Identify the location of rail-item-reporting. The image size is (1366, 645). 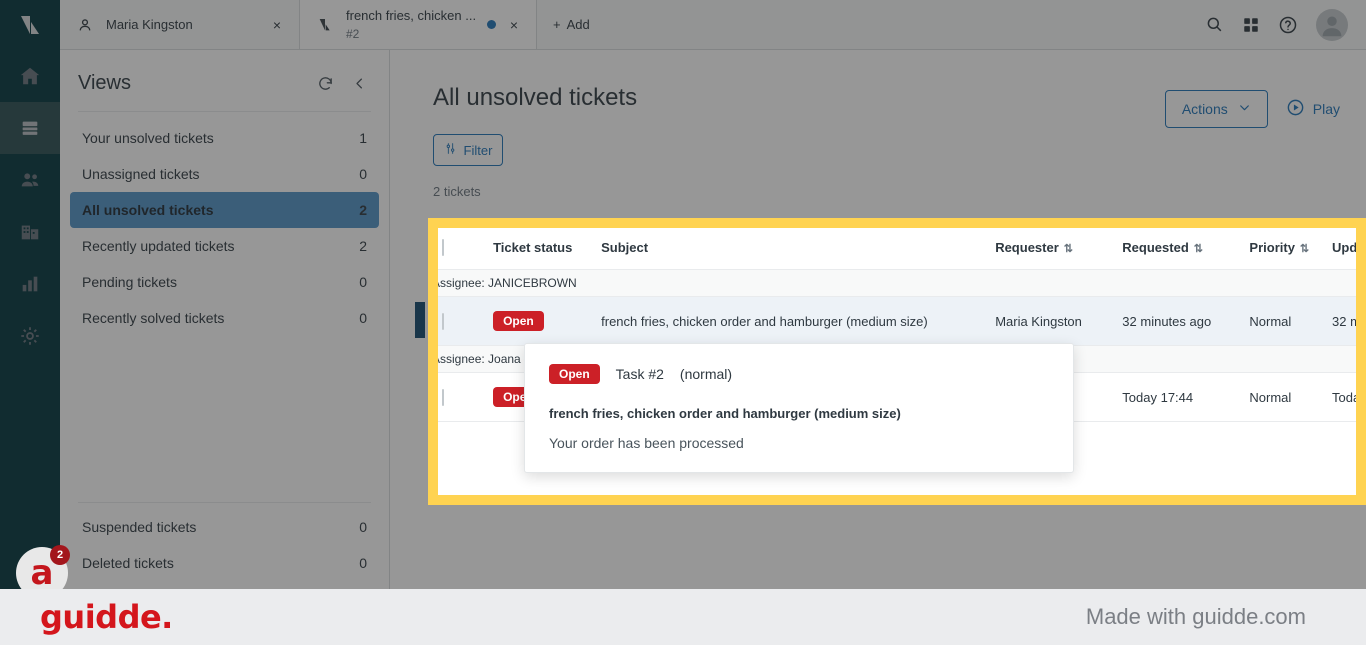
(30, 284).